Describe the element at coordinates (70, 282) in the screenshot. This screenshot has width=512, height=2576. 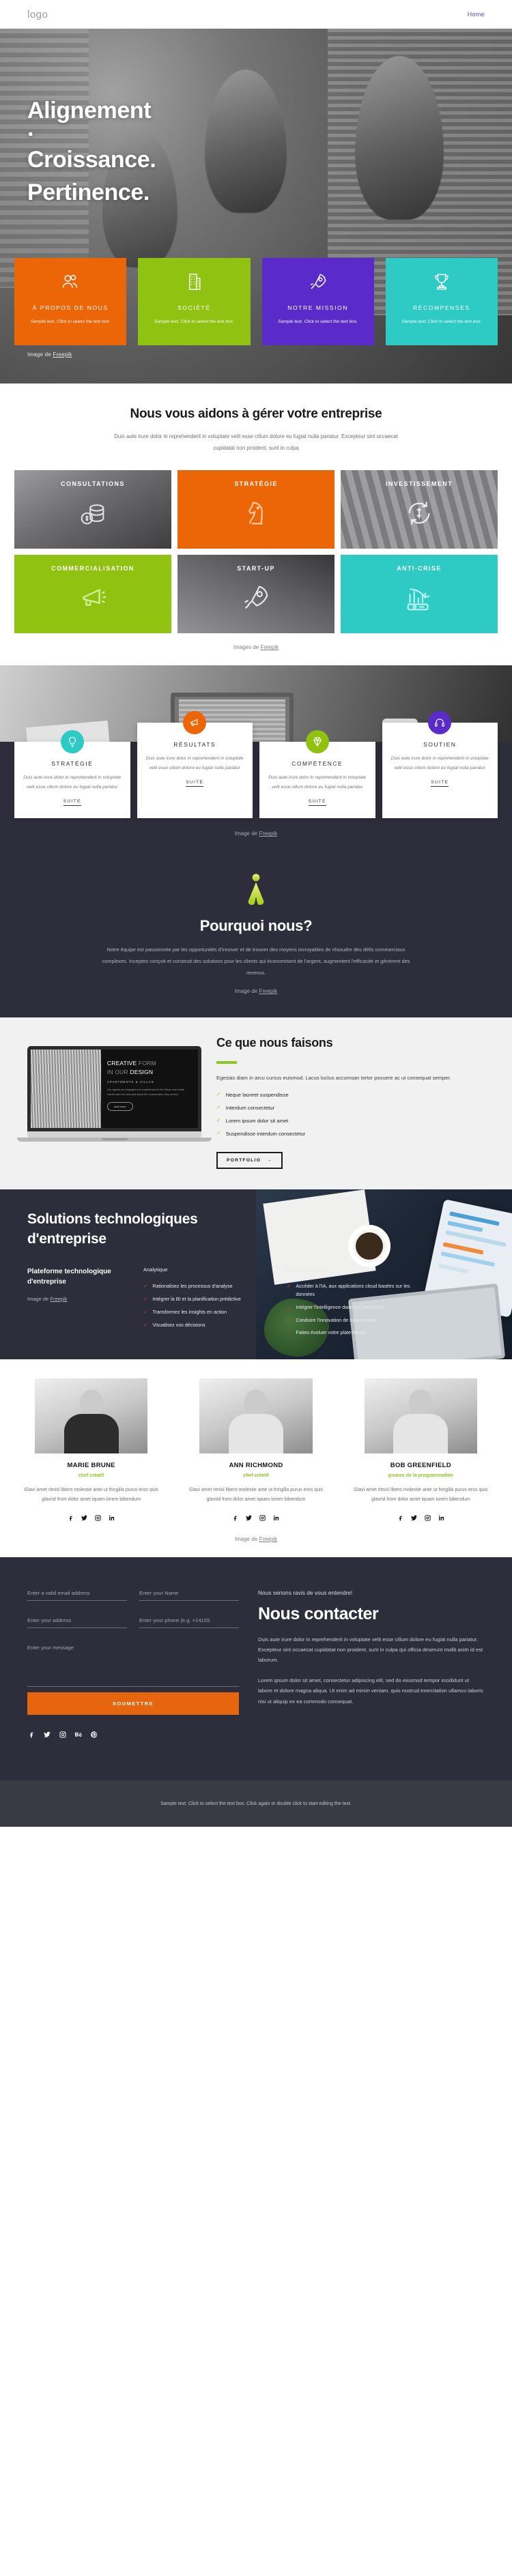
I see `users-icon` at that location.